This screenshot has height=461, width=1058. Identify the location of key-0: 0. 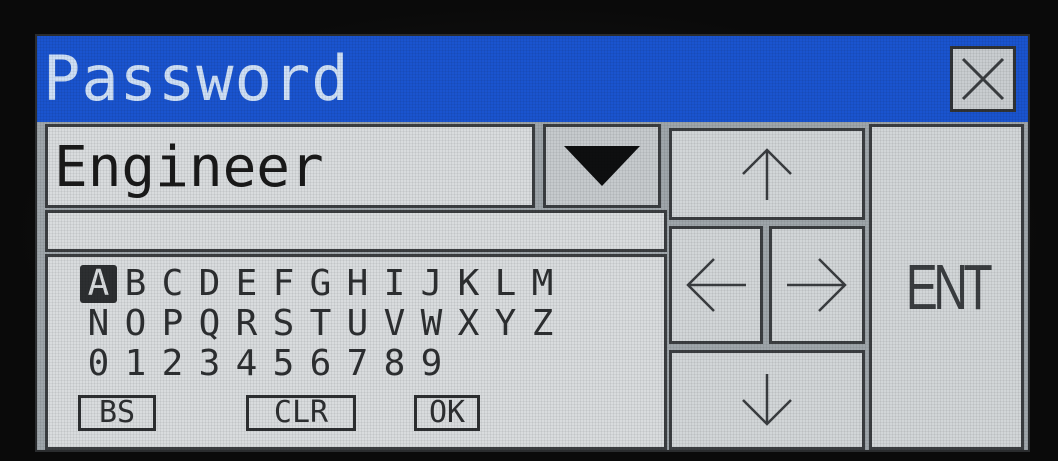
(98, 364).